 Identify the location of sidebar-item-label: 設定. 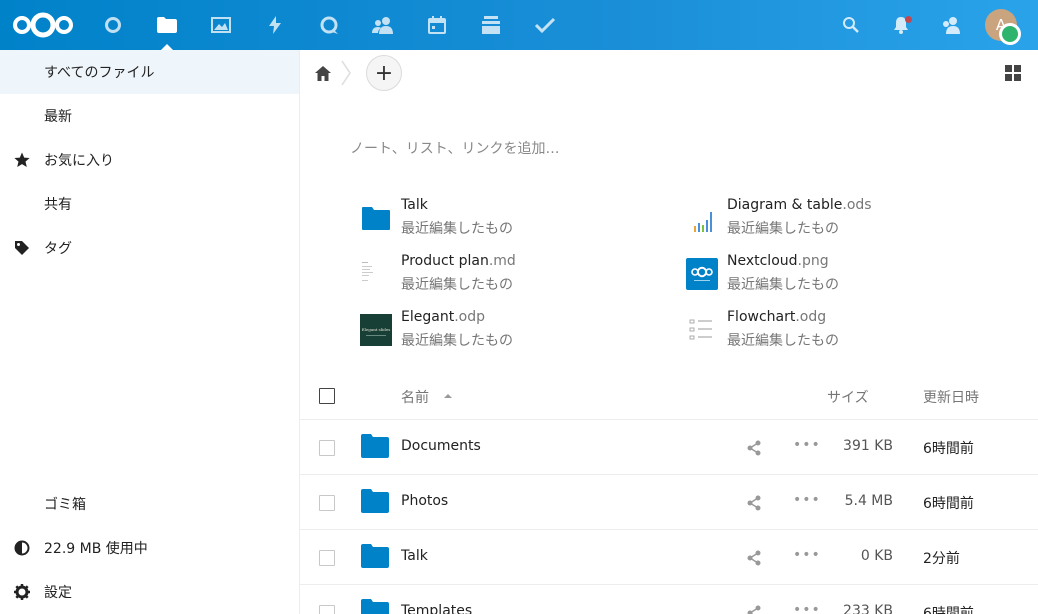
(58, 593).